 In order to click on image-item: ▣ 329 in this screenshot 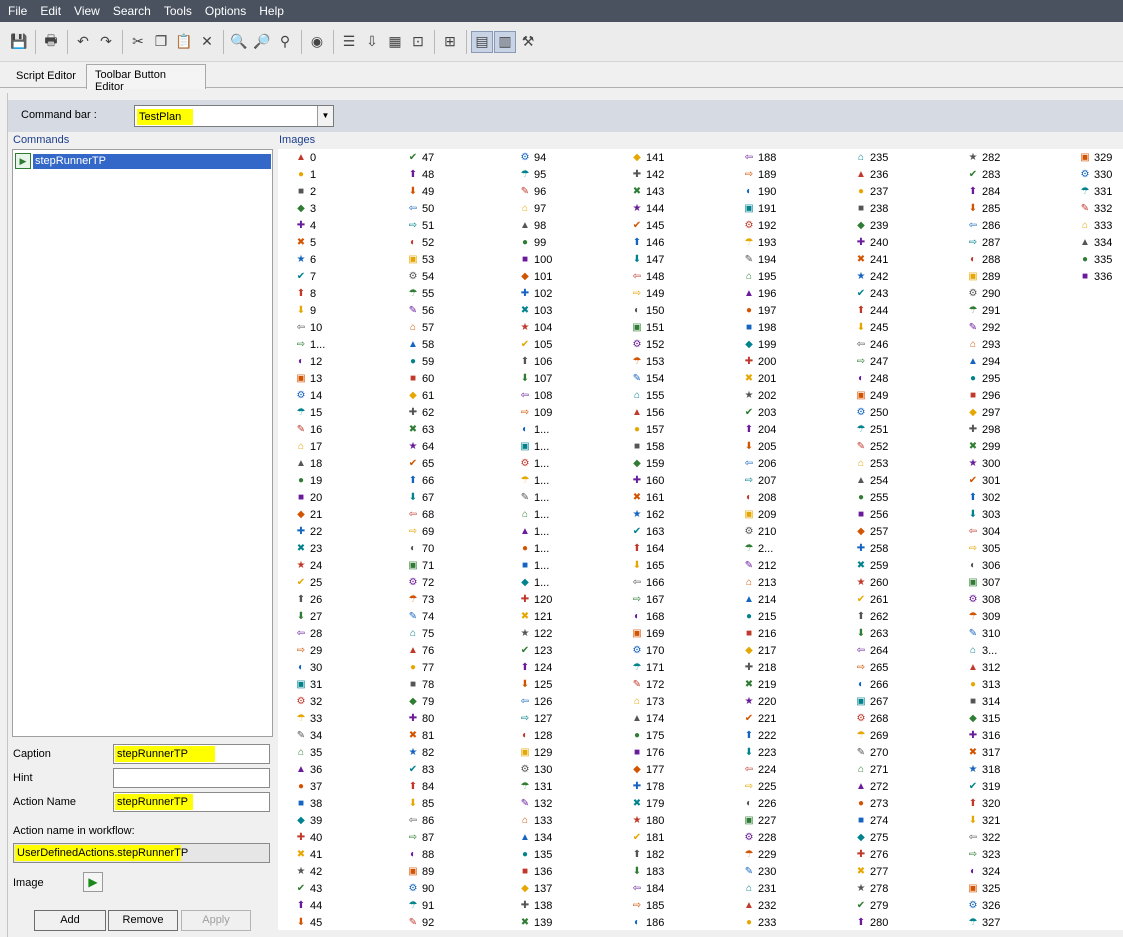, I will do `click(1095, 157)`.